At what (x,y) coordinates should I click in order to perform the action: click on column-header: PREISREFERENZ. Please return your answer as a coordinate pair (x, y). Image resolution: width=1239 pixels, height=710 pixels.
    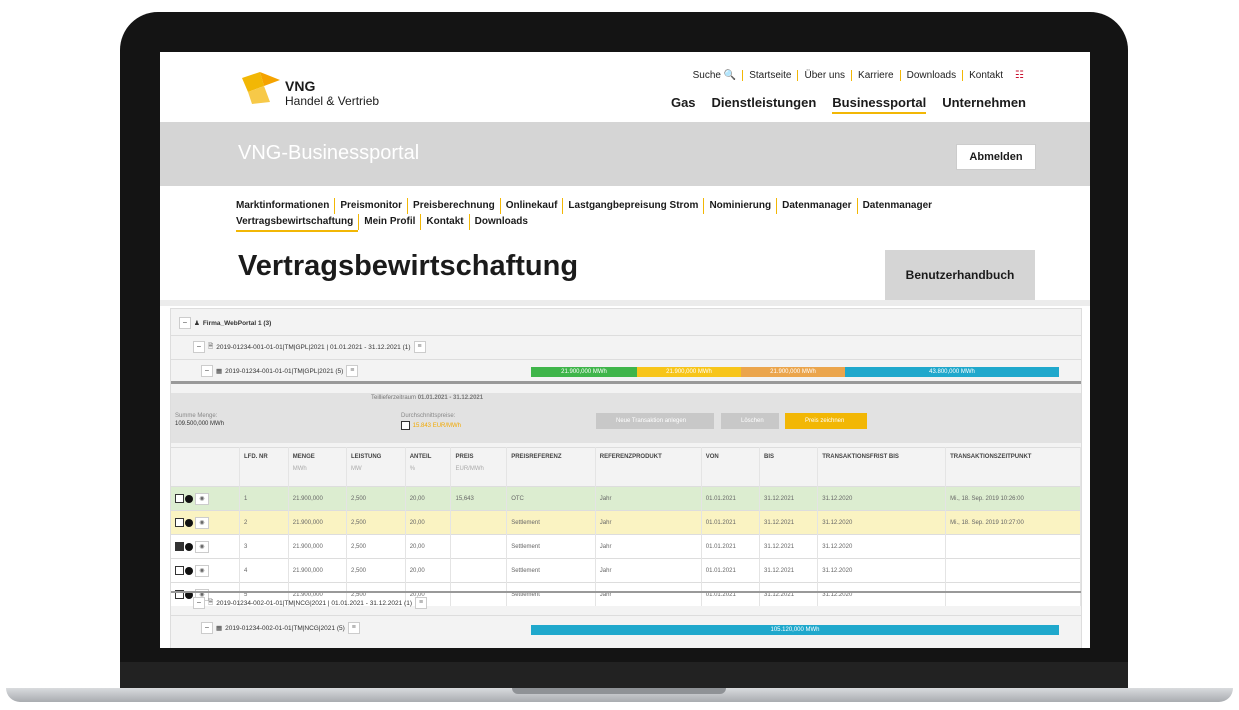
    Looking at the image, I should click on (551, 467).